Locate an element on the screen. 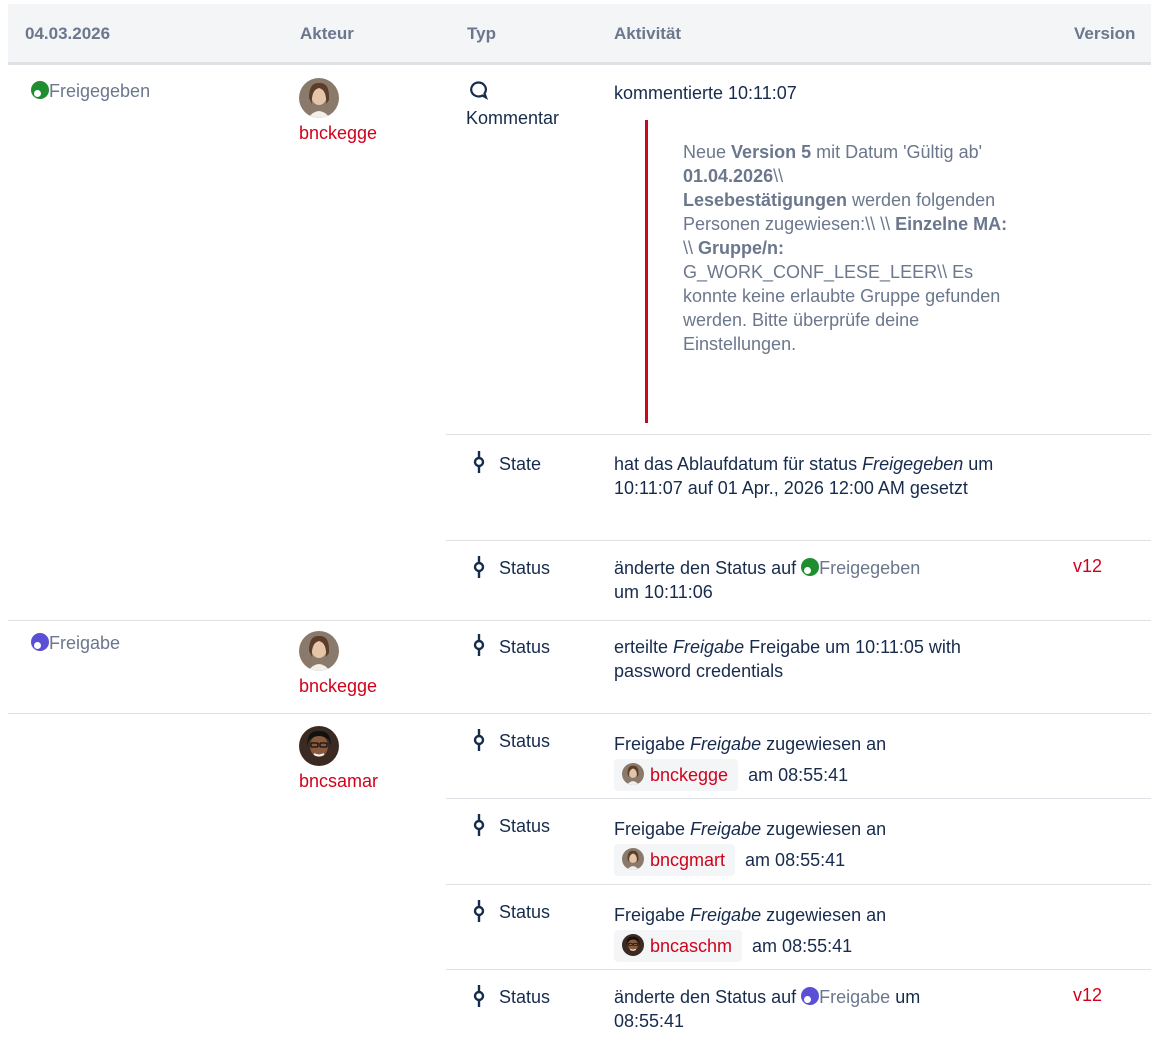  lifecycle-state-freigabe: Freigabe is located at coordinates (75, 643).